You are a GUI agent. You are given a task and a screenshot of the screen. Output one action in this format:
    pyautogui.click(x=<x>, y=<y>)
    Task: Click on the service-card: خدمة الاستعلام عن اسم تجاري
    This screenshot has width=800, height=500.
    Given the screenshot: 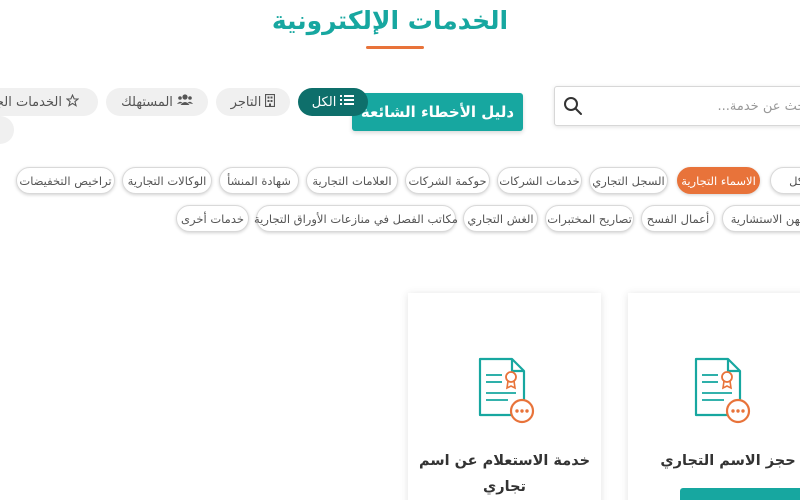 What is the action you would take?
    pyautogui.click(x=504, y=396)
    